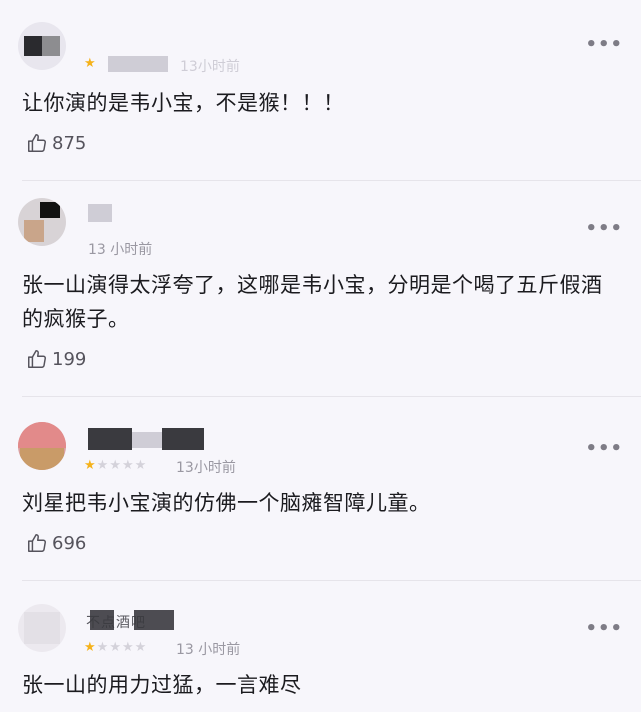  I want to click on like-count: 696, so click(69, 543).